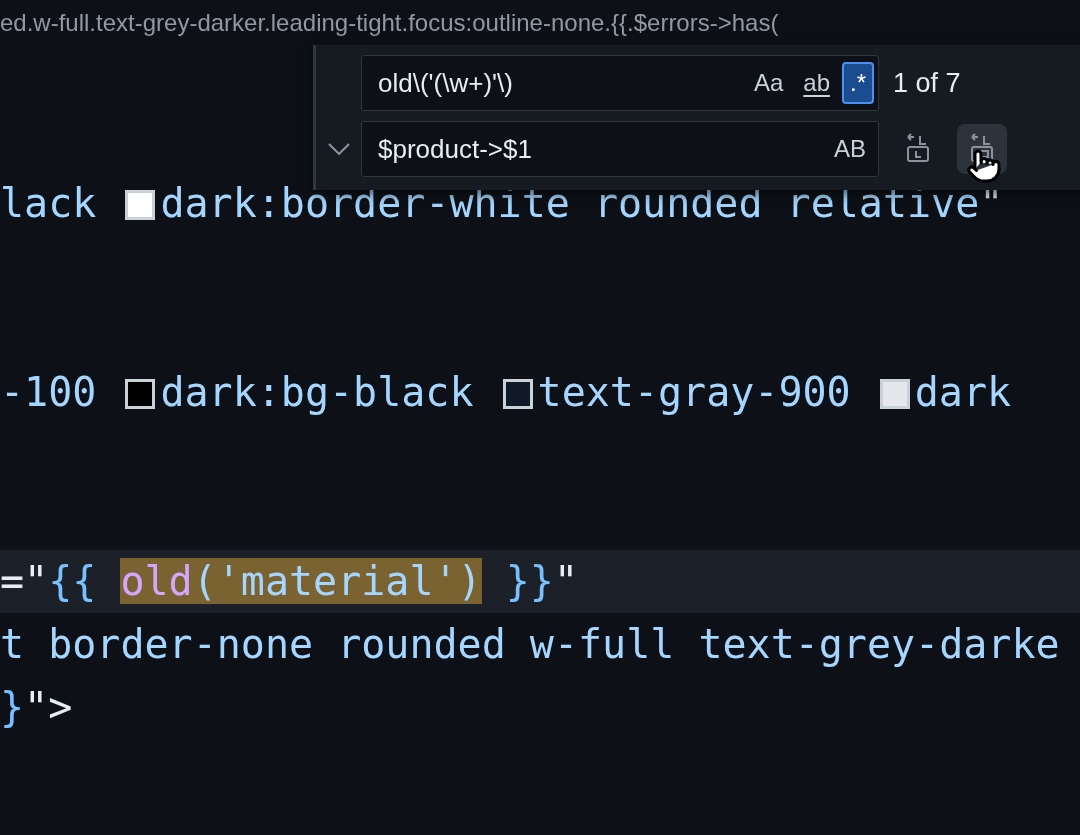  I want to click on code-token: dark, so click(963, 392).